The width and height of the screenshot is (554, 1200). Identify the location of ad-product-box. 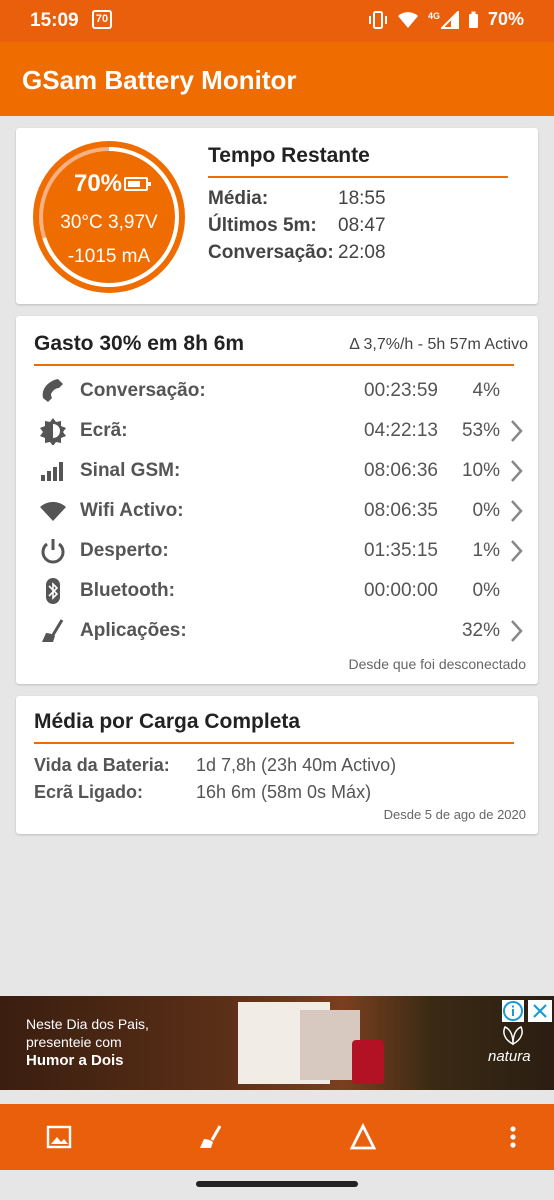
(330, 1045).